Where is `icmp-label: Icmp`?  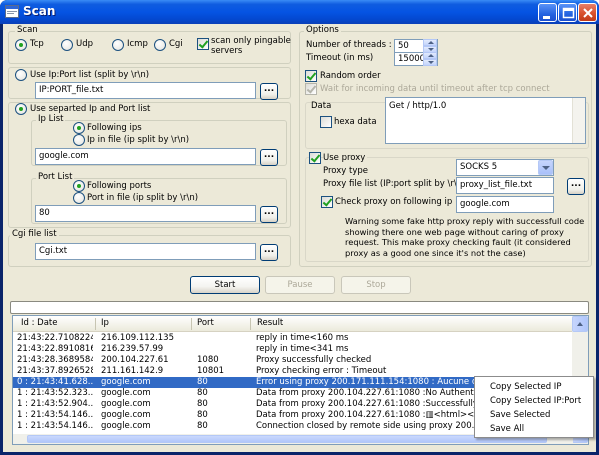 icmp-label: Icmp is located at coordinates (137, 44).